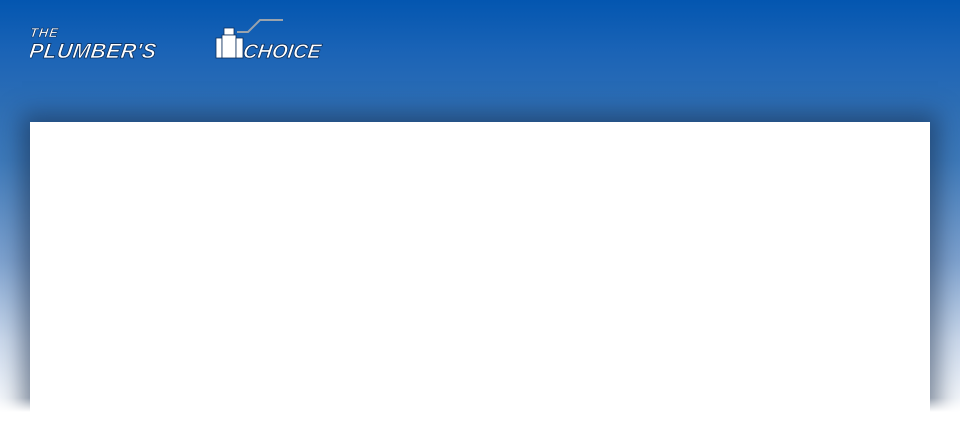  I want to click on logo-text-plumbers: PLUMBER'S, so click(94, 51).